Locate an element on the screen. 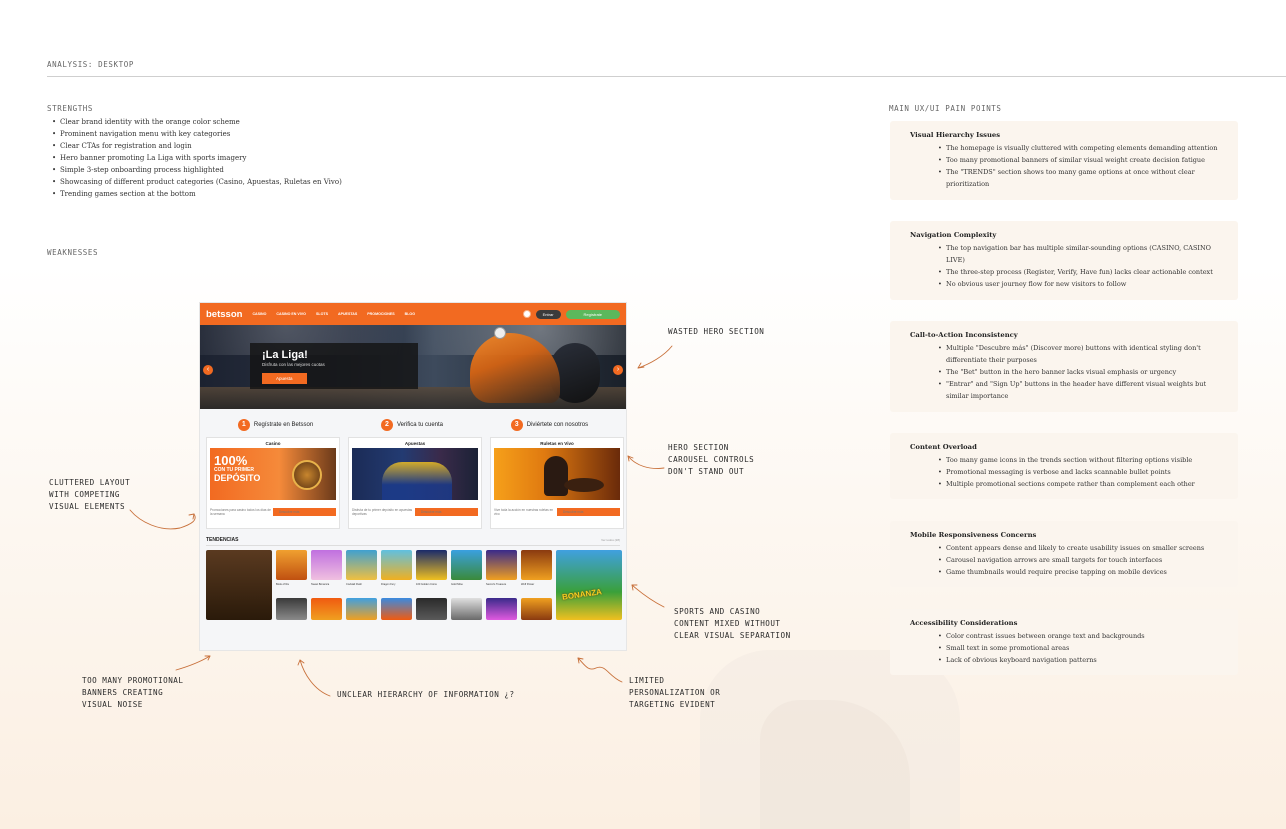  weaknesses-label: WEAKNESSES is located at coordinates (73, 252).